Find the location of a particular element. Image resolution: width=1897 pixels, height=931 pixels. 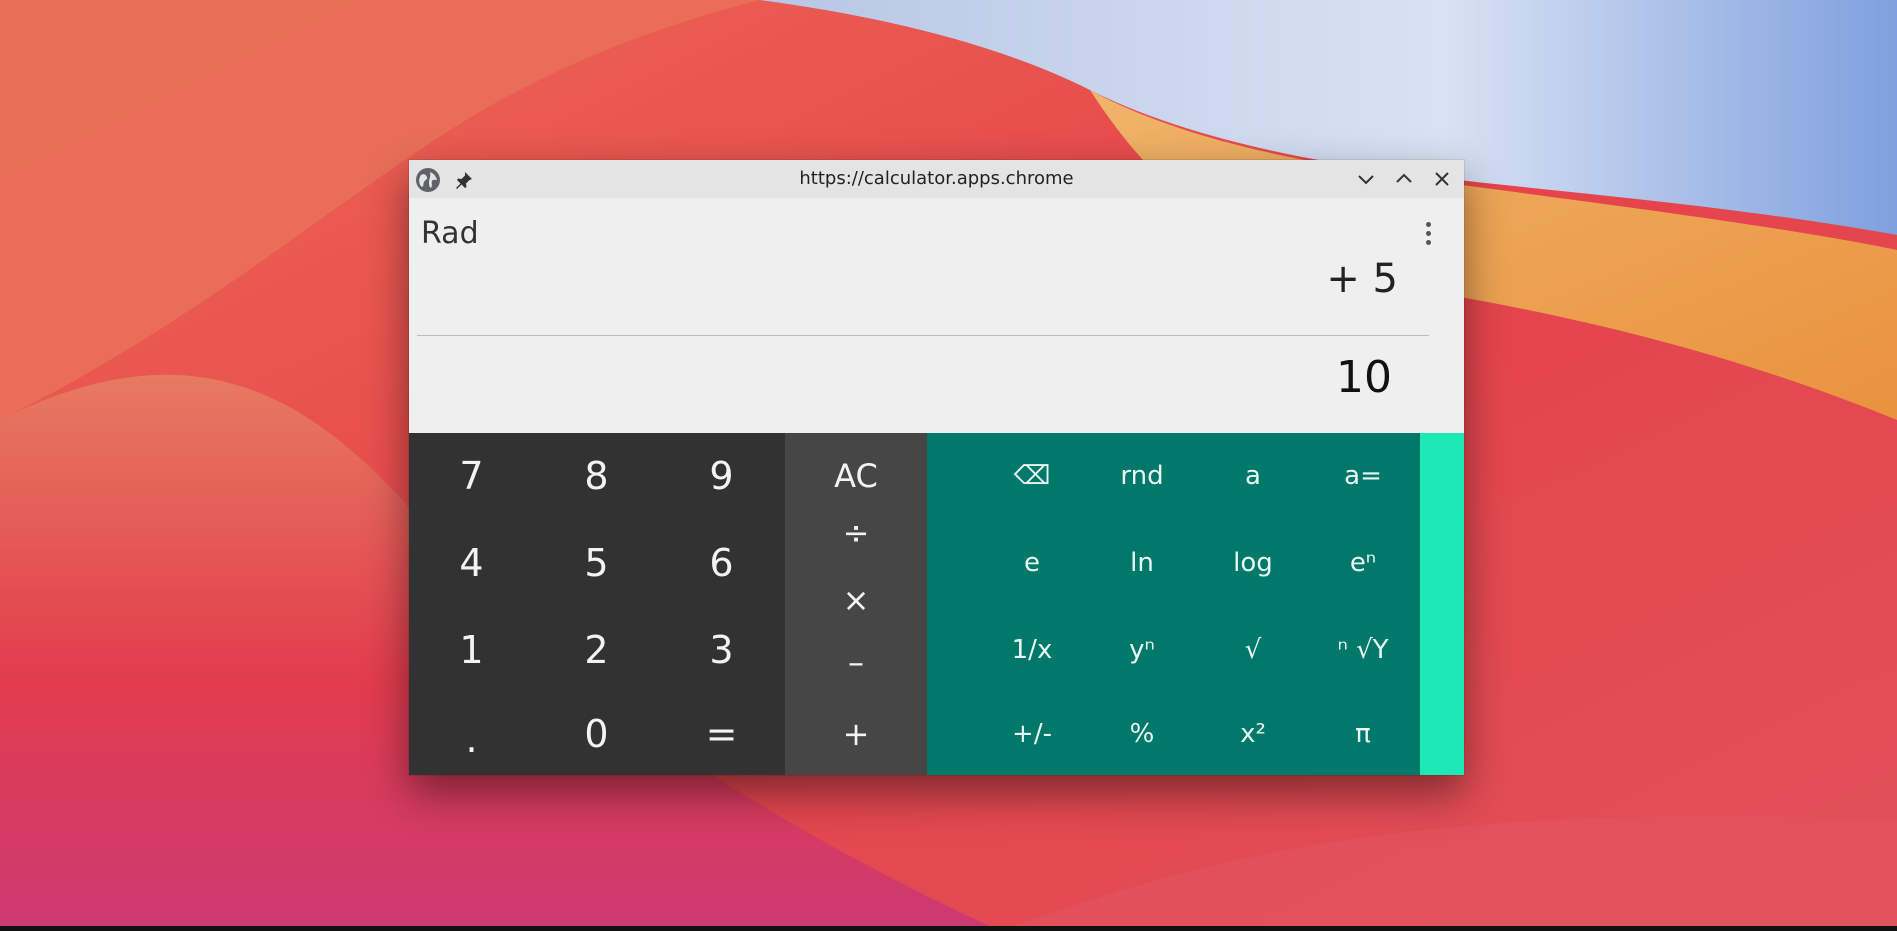

key-variable-a: a is located at coordinates (1253, 476).